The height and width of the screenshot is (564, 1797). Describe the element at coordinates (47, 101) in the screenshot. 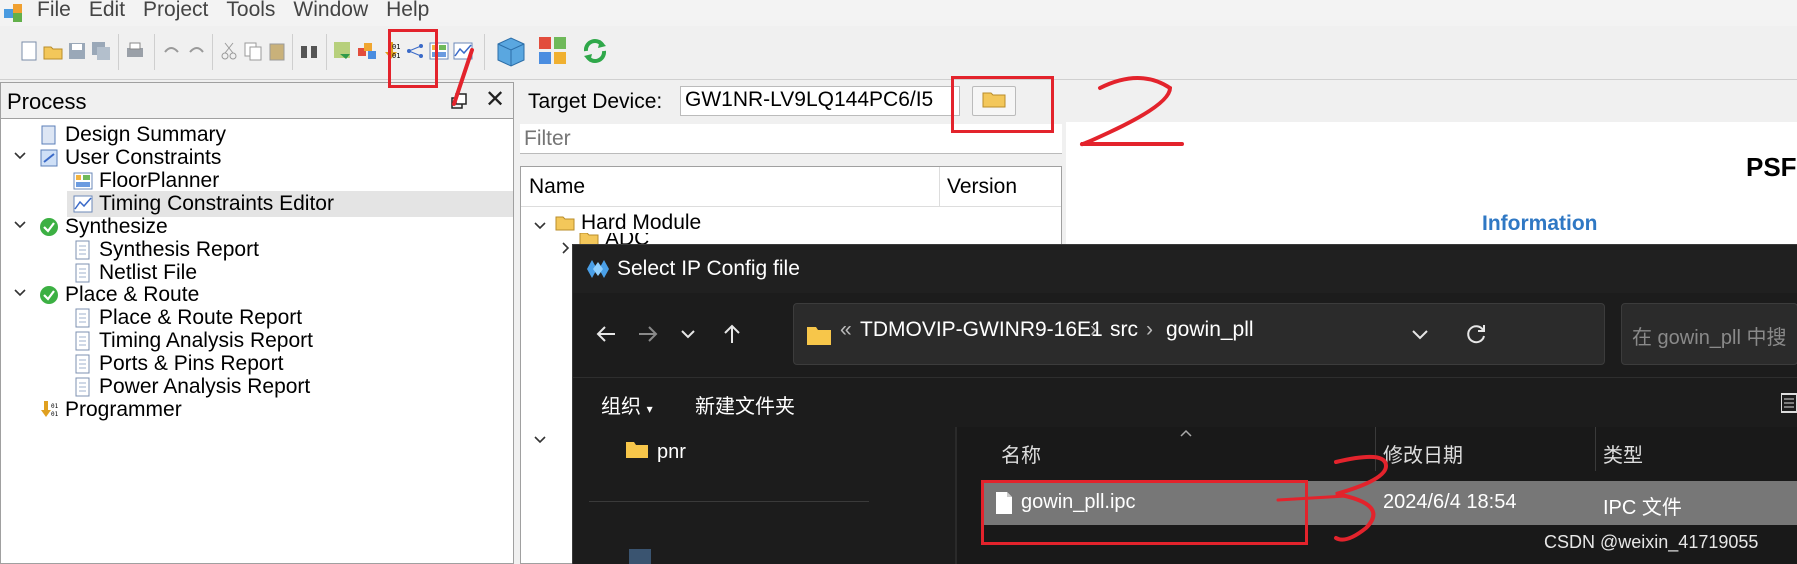

I see `process-title: Process` at that location.